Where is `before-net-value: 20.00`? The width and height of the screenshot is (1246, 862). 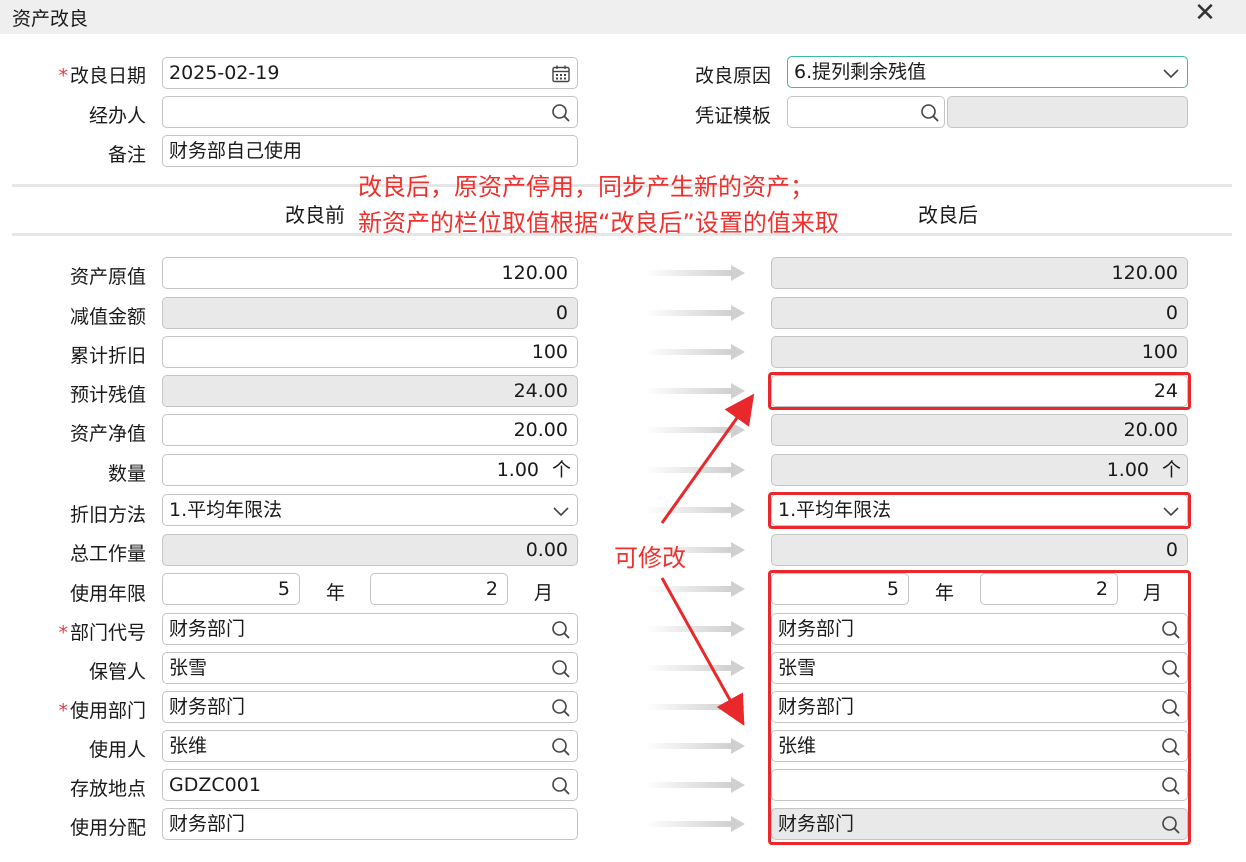
before-net-value: 20.00 is located at coordinates (370, 430).